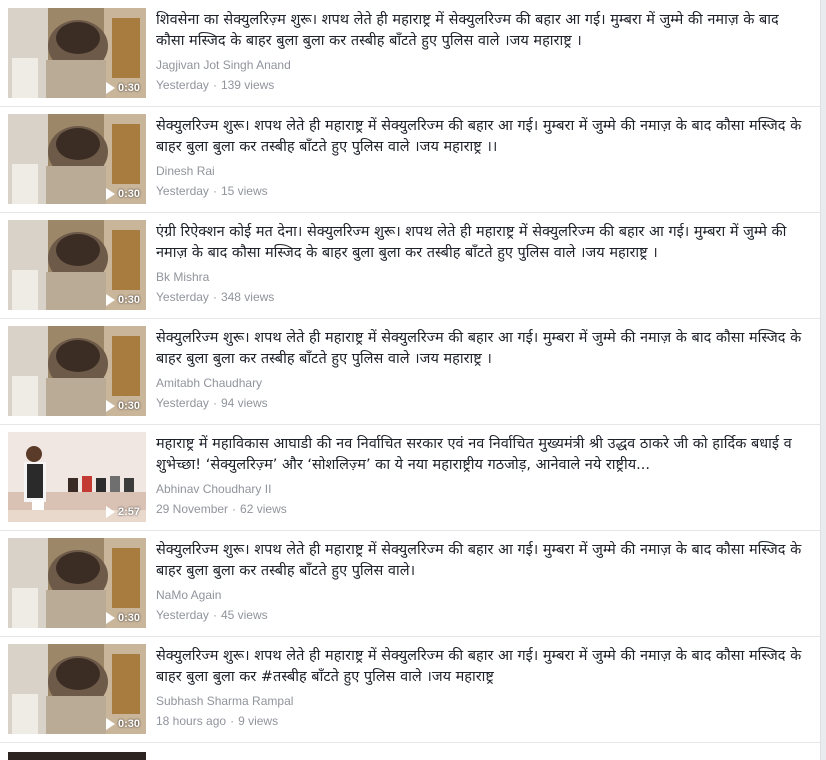  I want to click on video-time: 18 hours ago, so click(191, 721).